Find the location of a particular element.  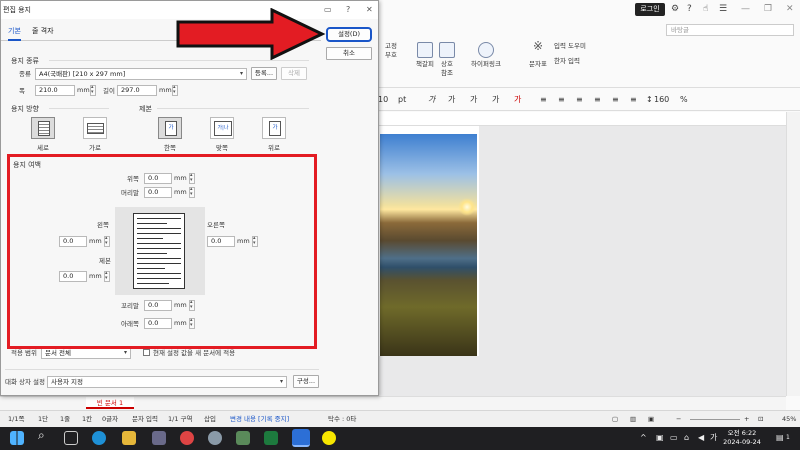

distribute-icon: ≡ is located at coordinates (615, 100).